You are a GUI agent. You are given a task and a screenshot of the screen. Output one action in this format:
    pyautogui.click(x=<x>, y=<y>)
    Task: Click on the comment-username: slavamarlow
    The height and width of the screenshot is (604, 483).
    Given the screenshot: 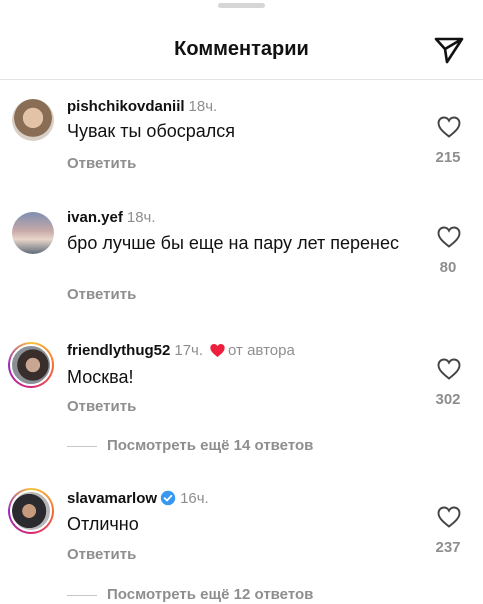 What is the action you would take?
    pyautogui.click(x=112, y=498)
    